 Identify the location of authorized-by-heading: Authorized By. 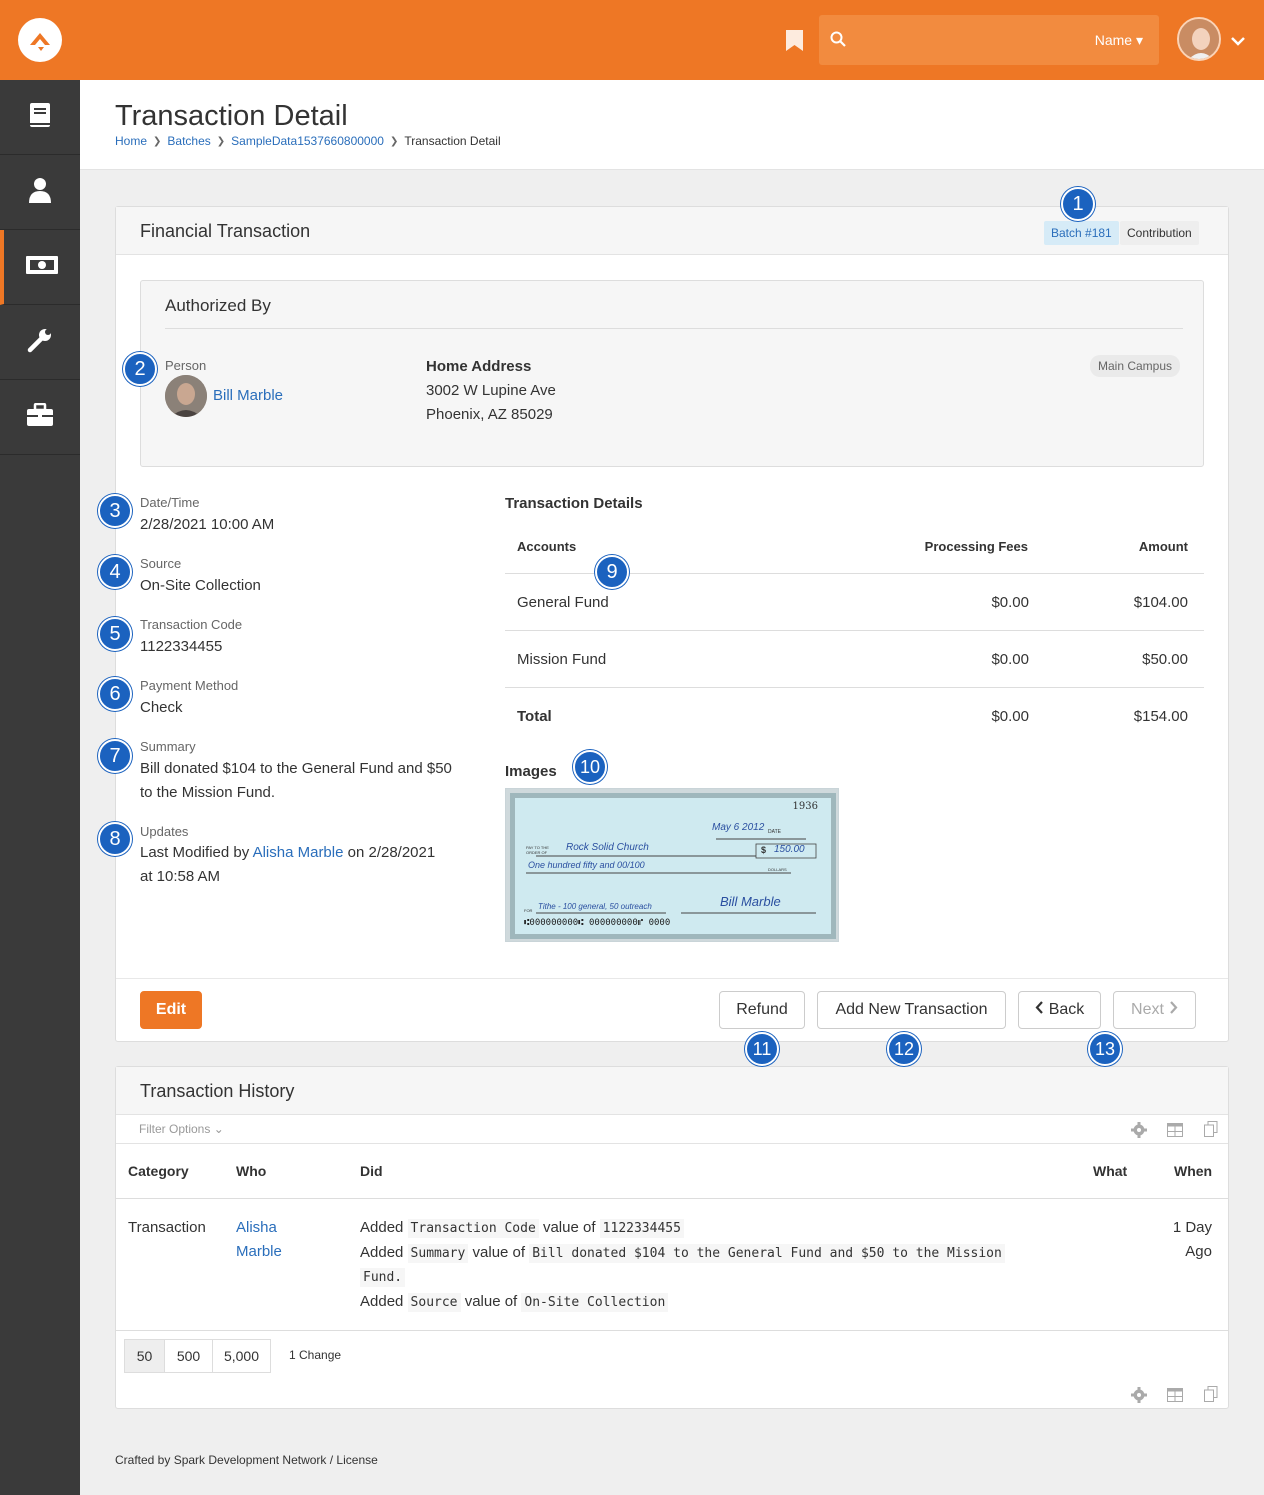
(218, 305).